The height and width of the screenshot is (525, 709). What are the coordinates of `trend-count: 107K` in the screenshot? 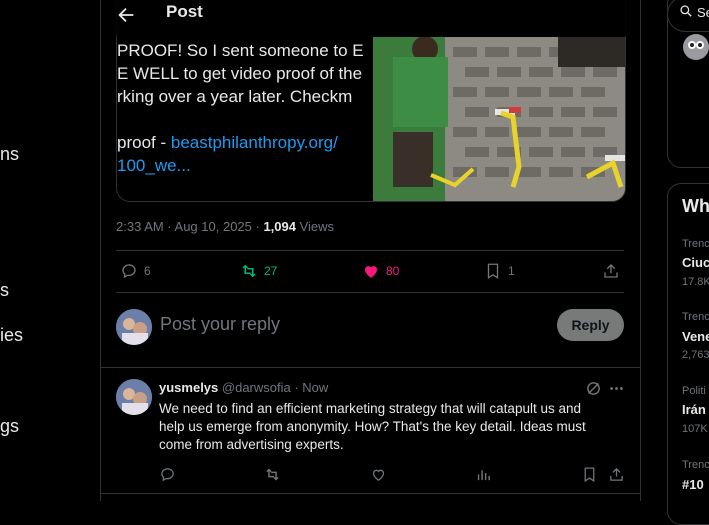 It's located at (695, 429).